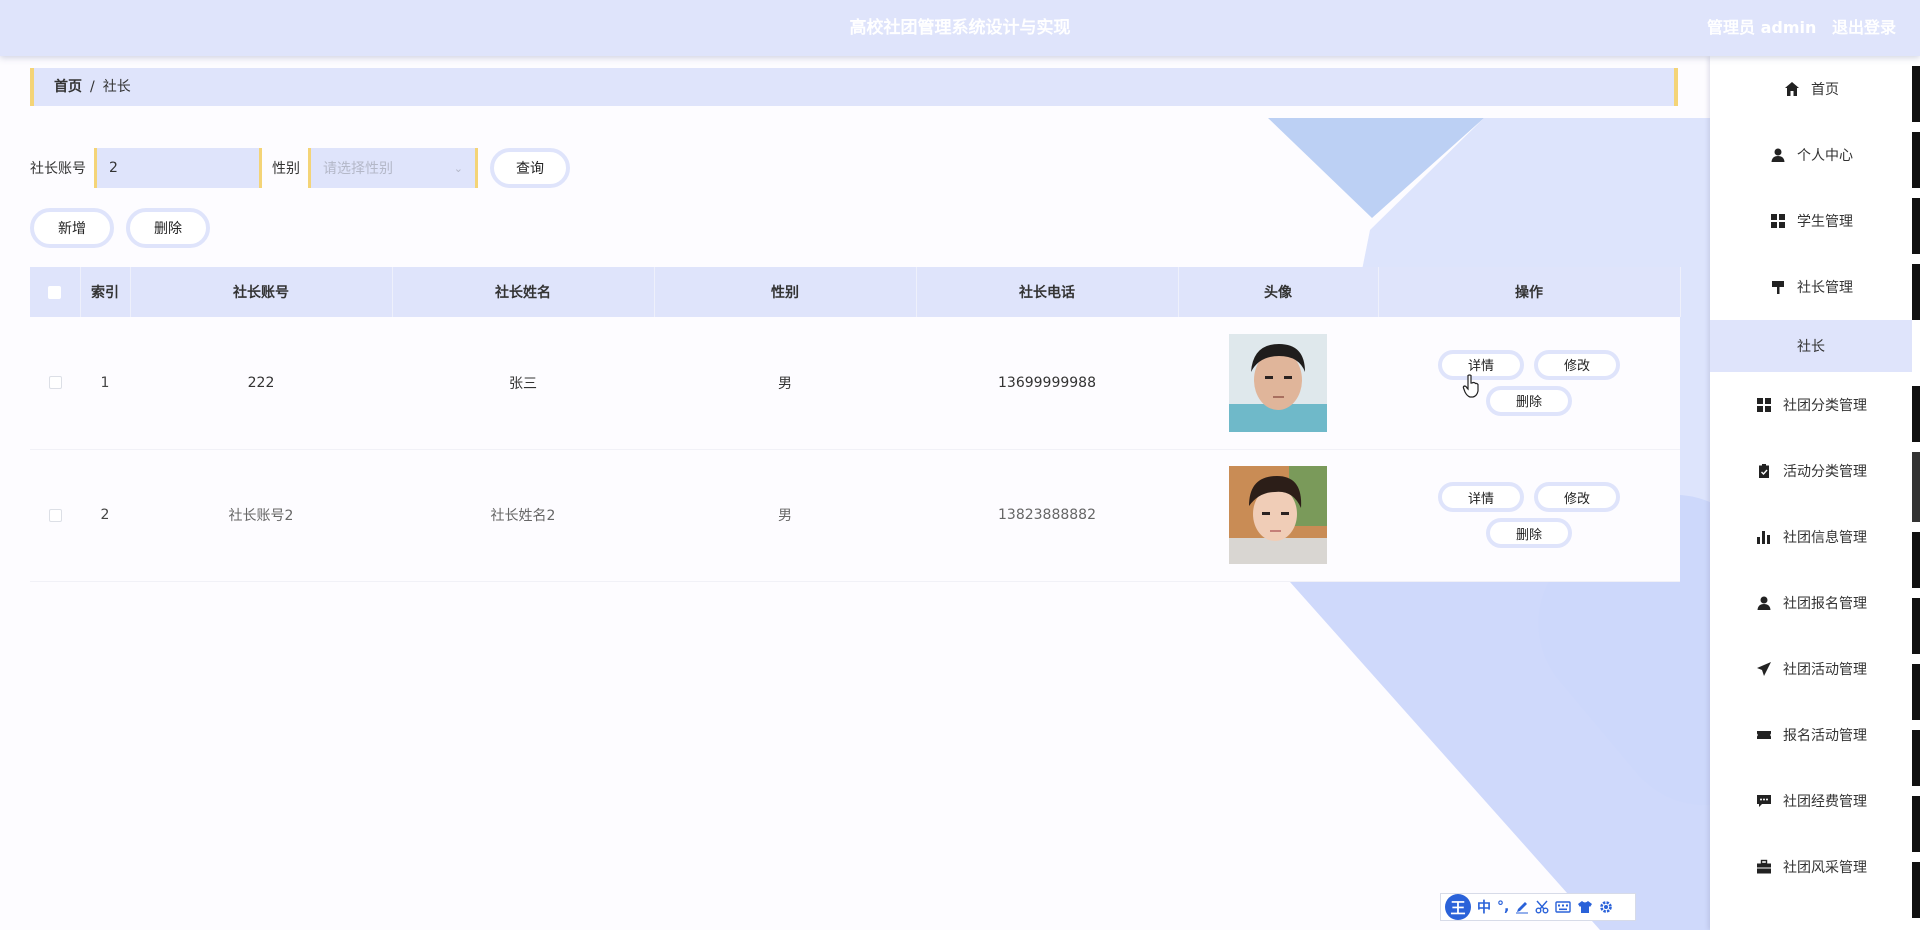 The image size is (1920, 930). What do you see at coordinates (1825, 288) in the screenshot?
I see `sidebar-item-label: 社长管理` at bounding box center [1825, 288].